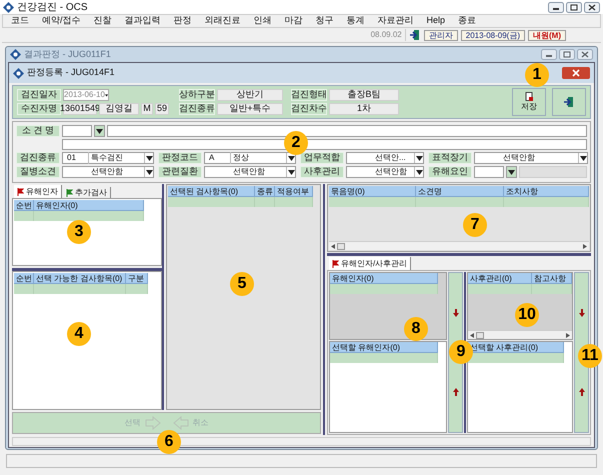  Describe the element at coordinates (388, 35) in the screenshot. I see `version-text: 08.09.02` at that location.